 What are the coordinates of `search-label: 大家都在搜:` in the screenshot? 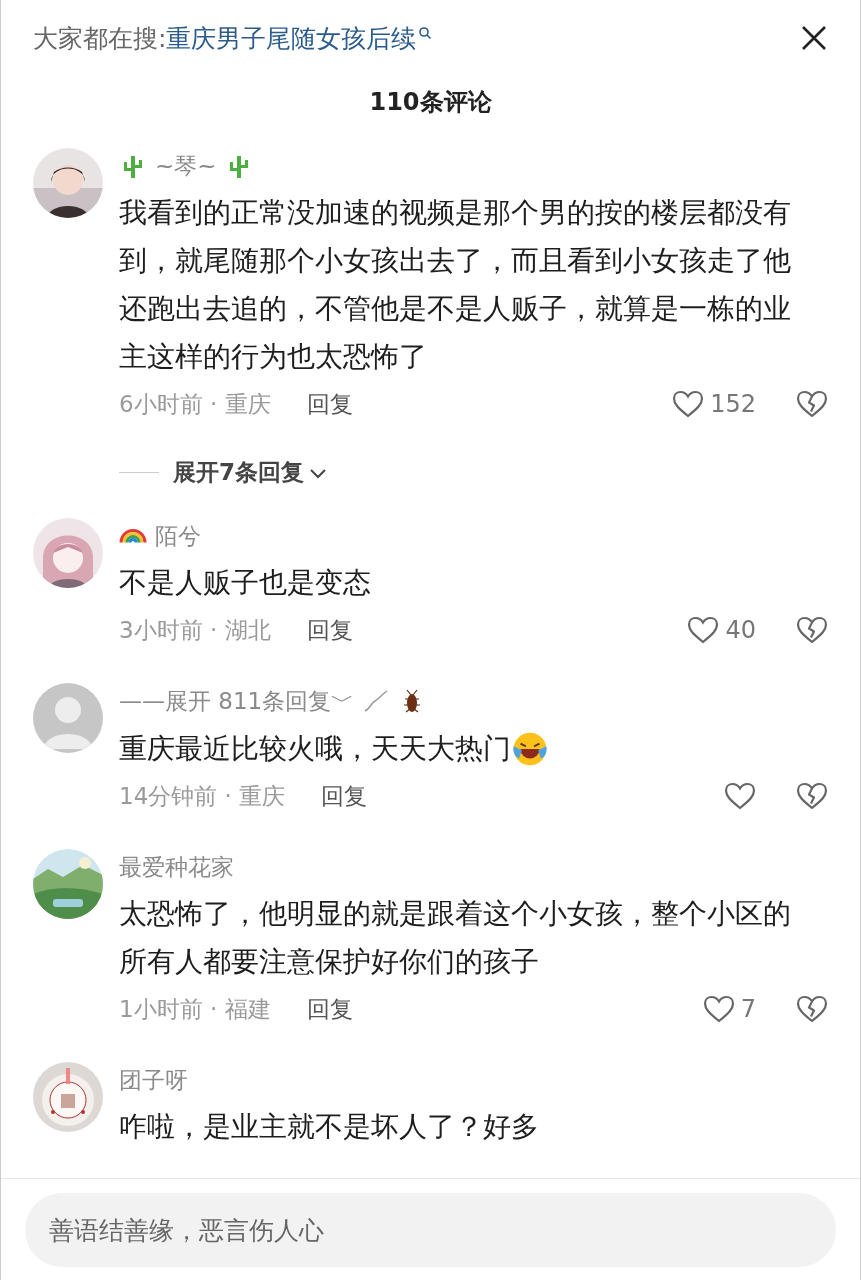 It's located at (100, 38).